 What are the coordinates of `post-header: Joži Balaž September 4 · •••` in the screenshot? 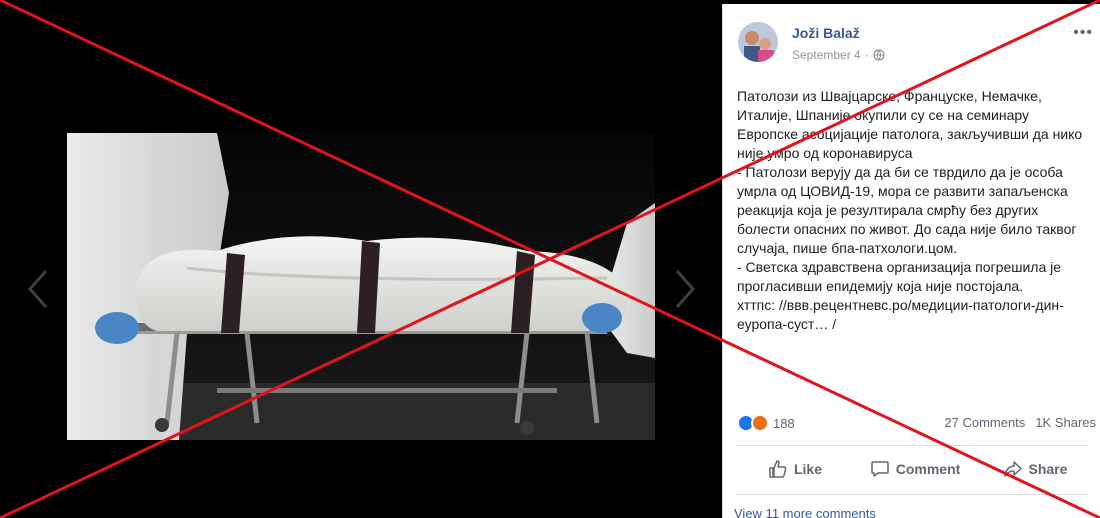 It's located at (915, 41).